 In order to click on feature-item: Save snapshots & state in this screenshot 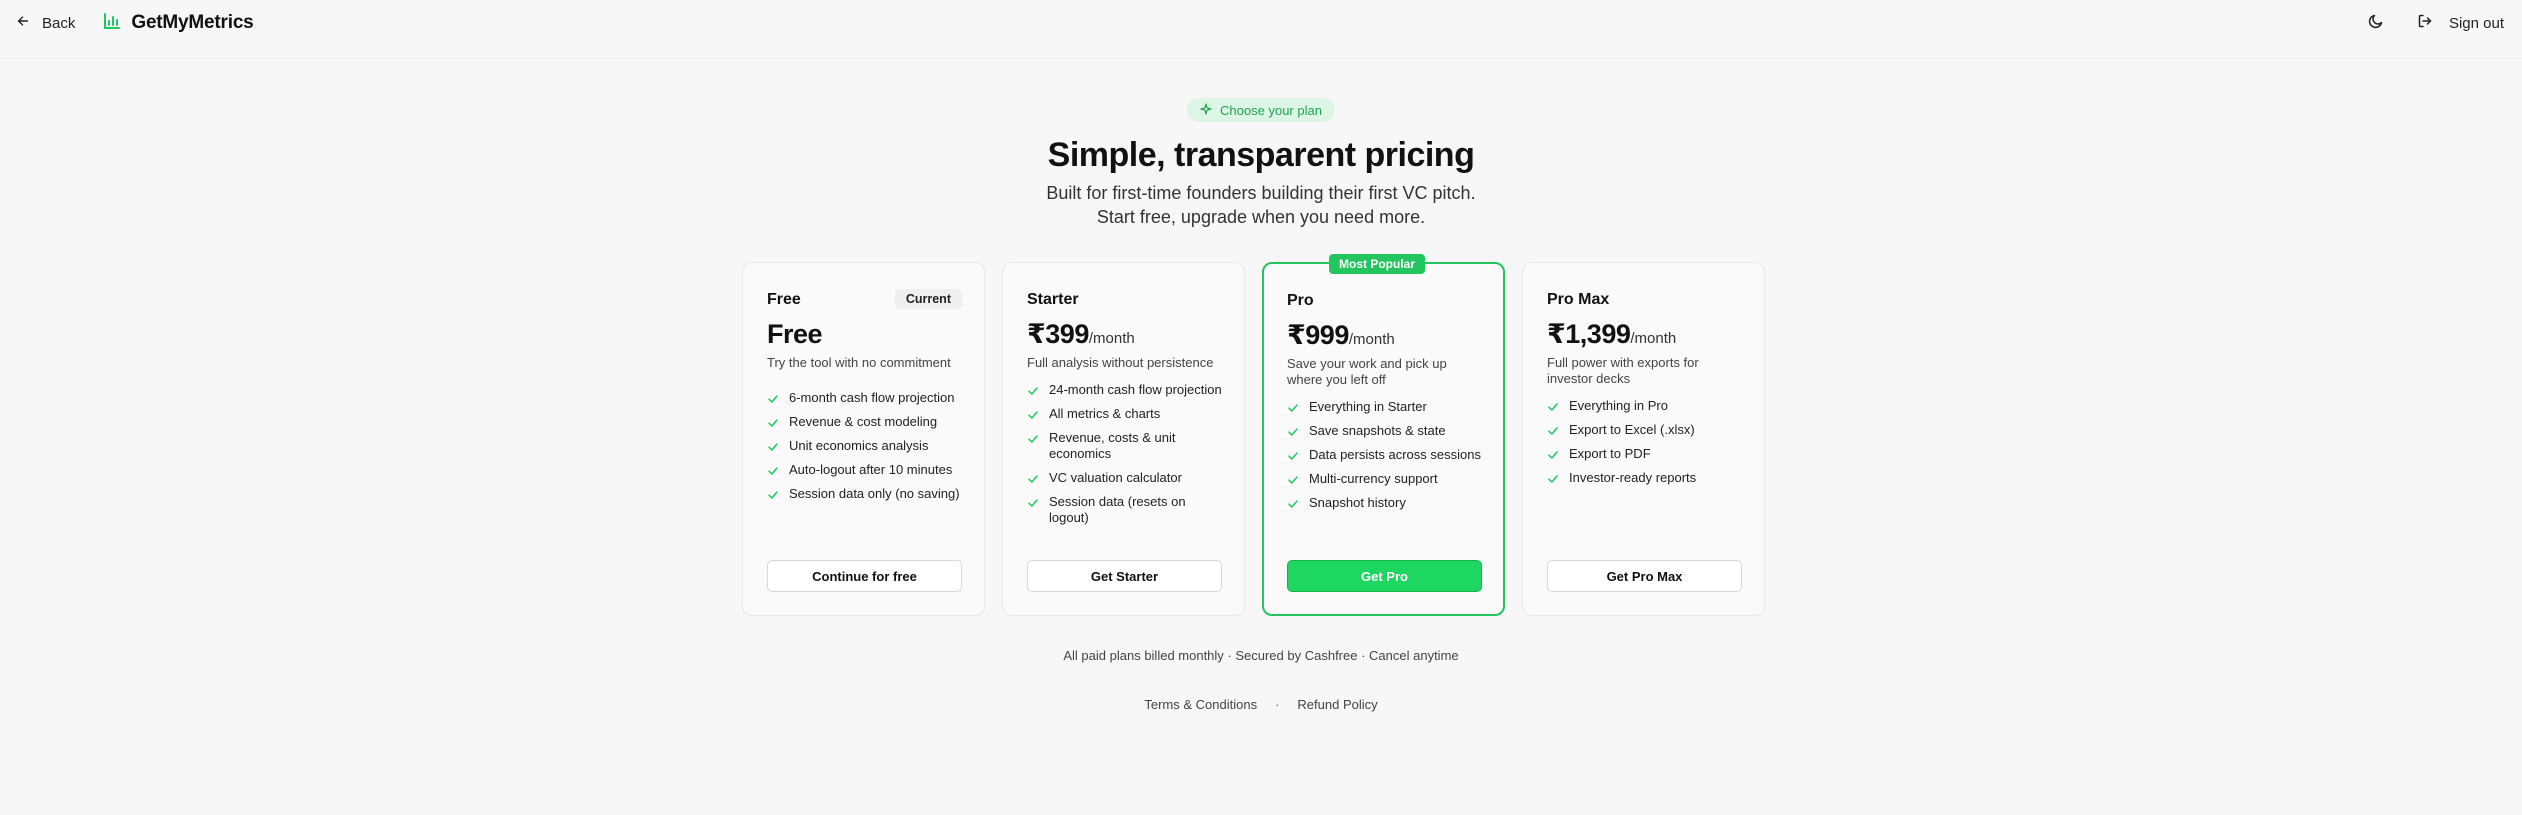, I will do `click(1387, 431)`.